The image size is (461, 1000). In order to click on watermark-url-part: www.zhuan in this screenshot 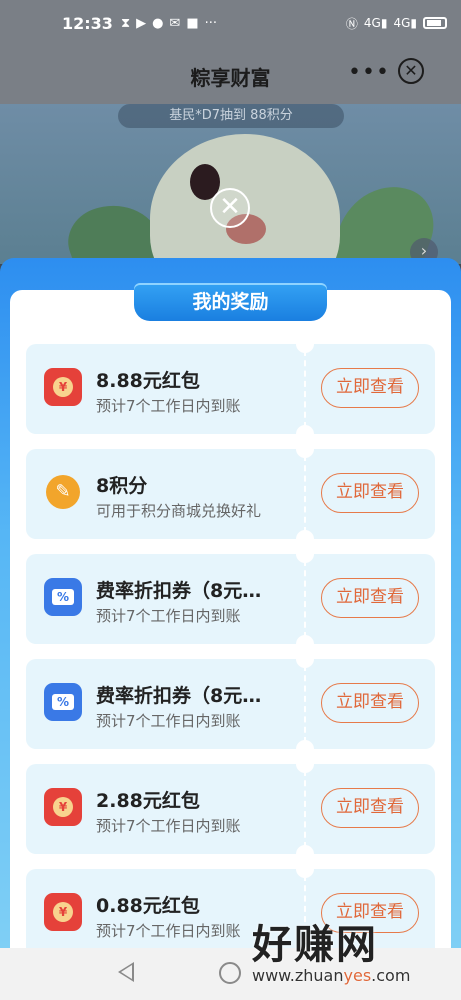, I will do `click(298, 975)`.